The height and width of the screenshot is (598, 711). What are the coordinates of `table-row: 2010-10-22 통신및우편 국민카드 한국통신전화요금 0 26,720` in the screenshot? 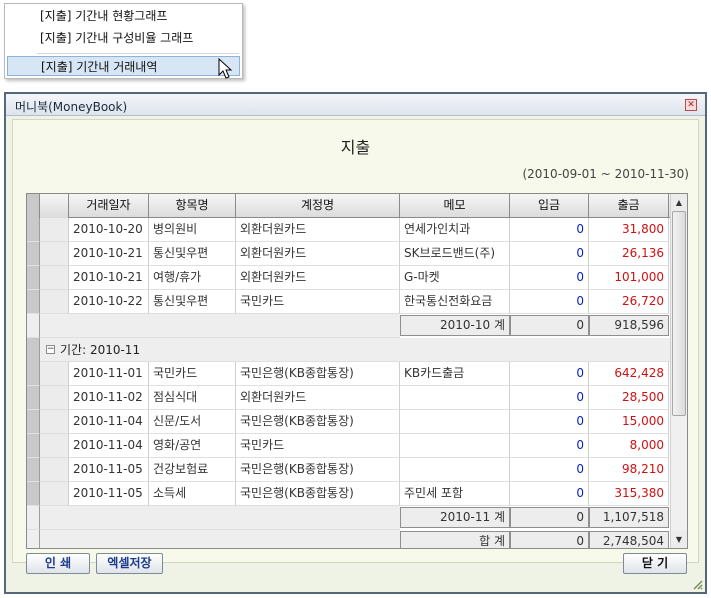 It's located at (349, 302).